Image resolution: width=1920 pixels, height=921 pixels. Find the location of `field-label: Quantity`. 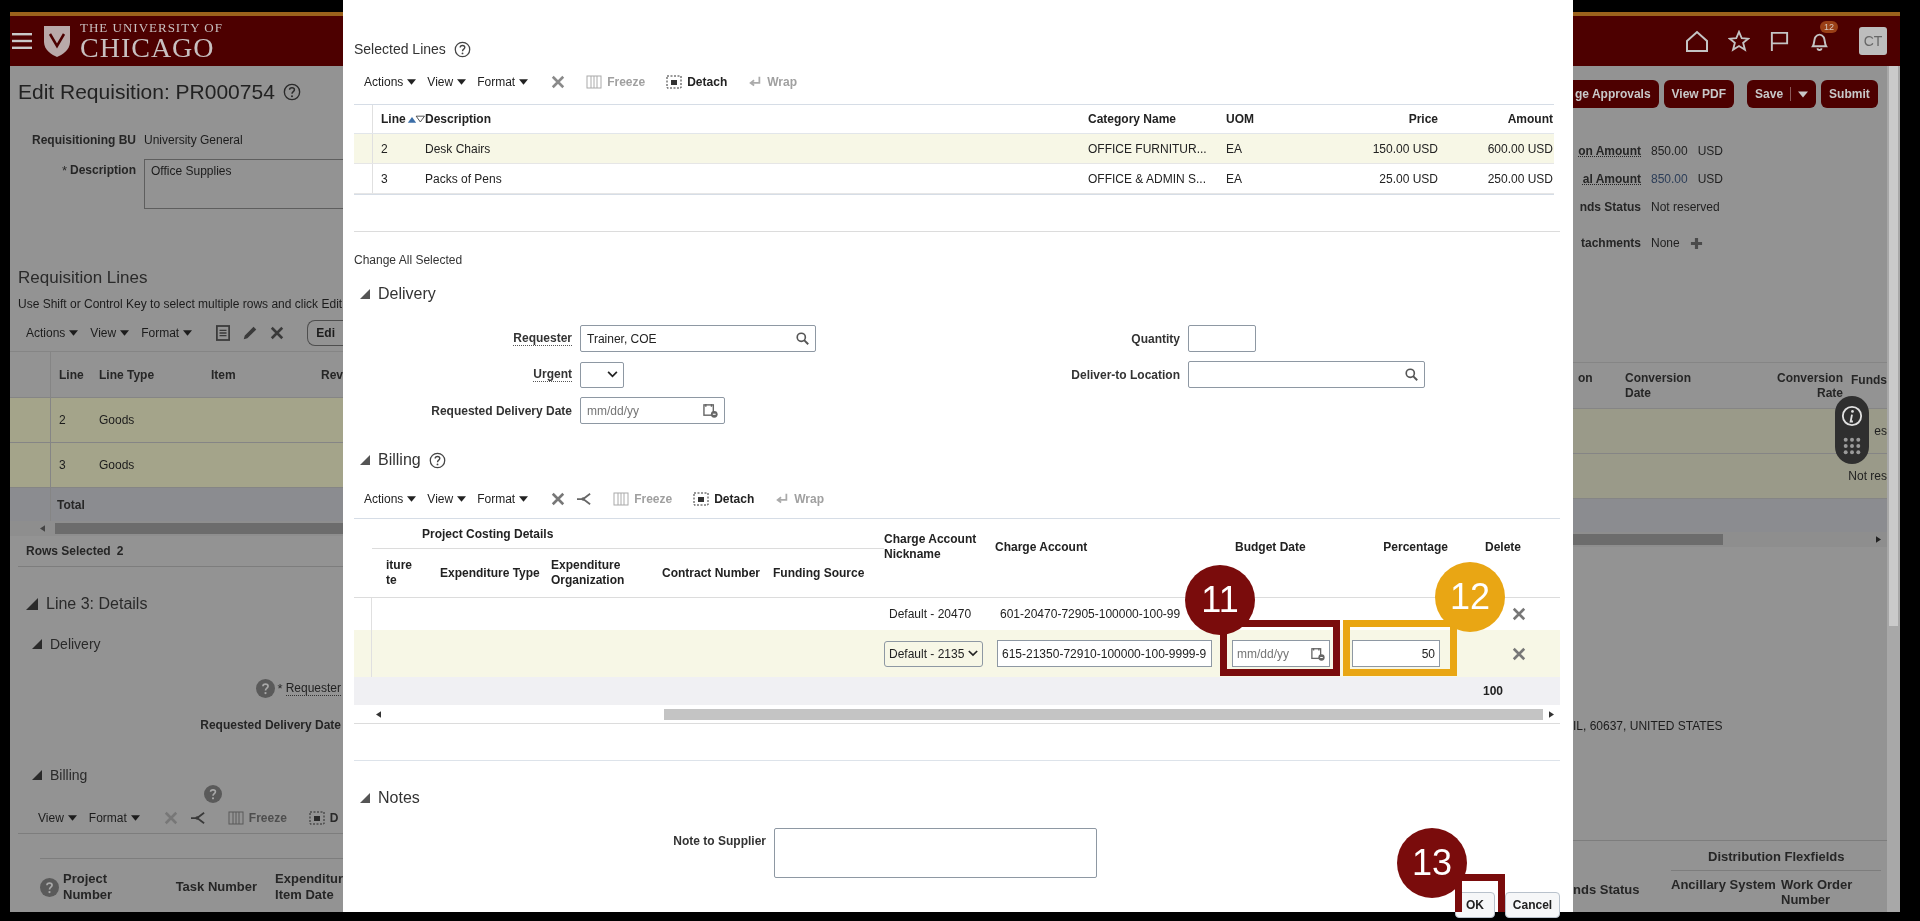

field-label: Quantity is located at coordinates (1155, 338).